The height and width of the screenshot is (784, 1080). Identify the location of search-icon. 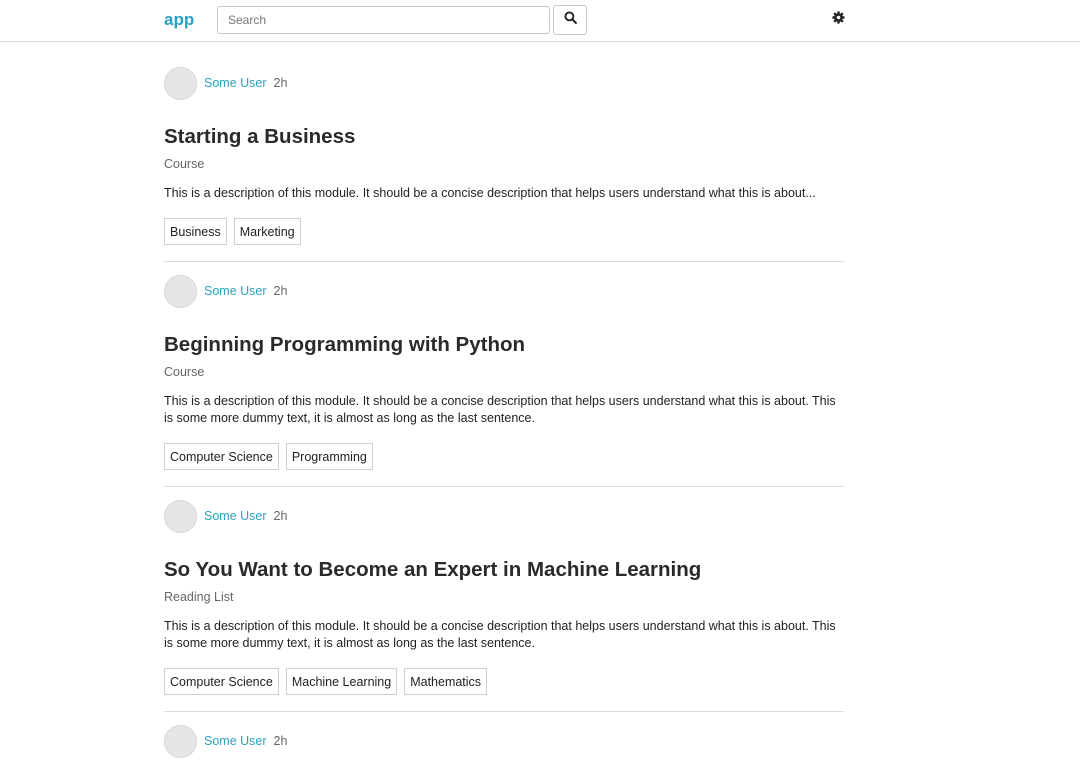
(570, 20).